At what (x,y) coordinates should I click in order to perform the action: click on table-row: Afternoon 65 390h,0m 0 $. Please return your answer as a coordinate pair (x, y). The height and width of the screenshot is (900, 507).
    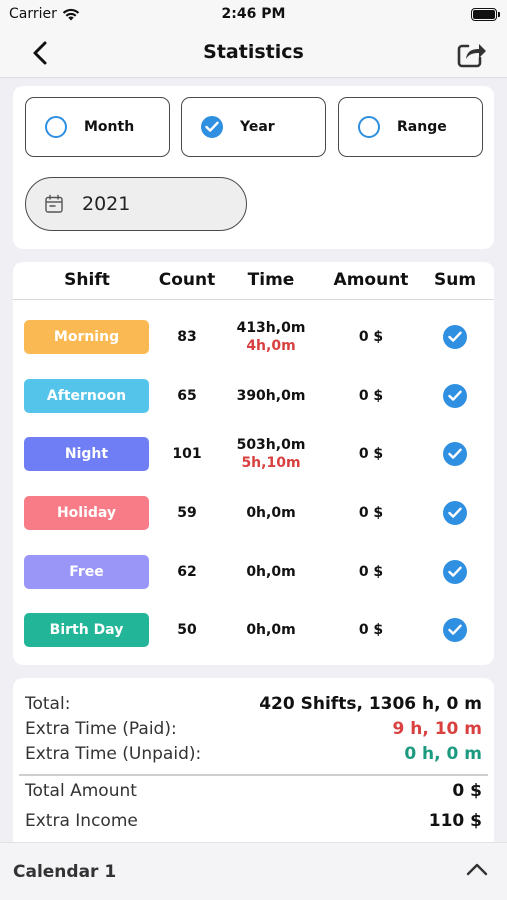
    Looking at the image, I should click on (253, 396).